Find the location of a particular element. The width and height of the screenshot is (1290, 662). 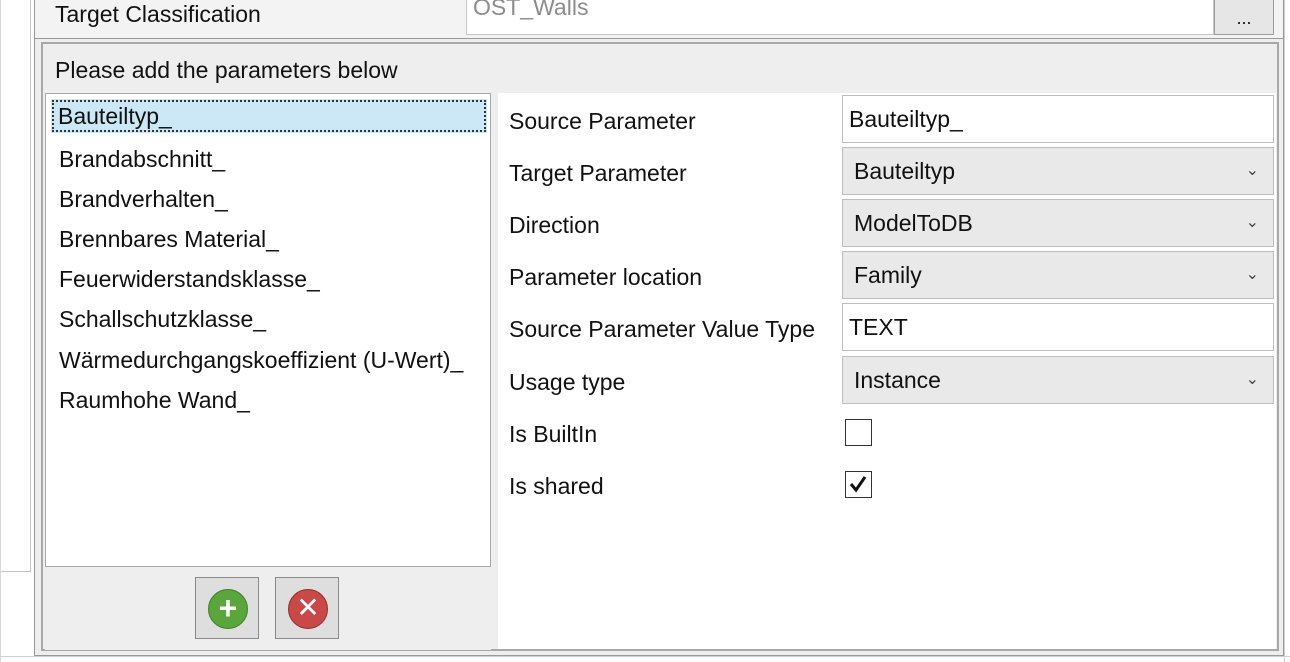

instruction-text: Please add the parameters below is located at coordinates (226, 70).